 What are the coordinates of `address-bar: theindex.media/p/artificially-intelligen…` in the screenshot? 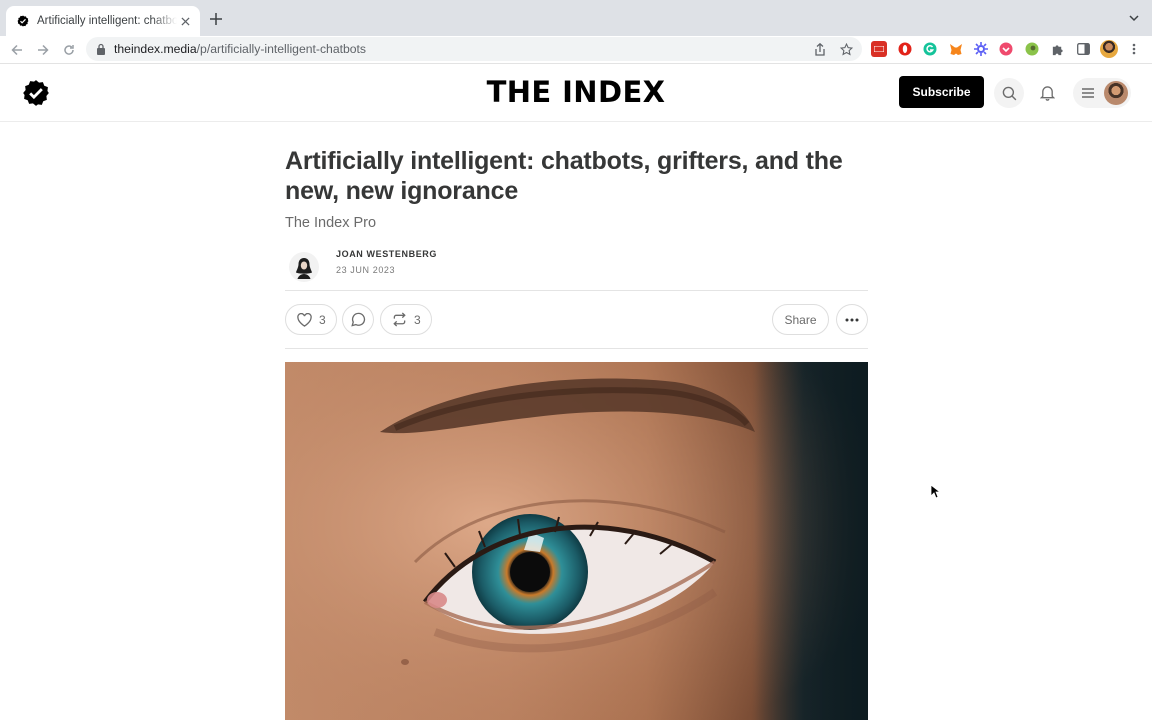 It's located at (474, 49).